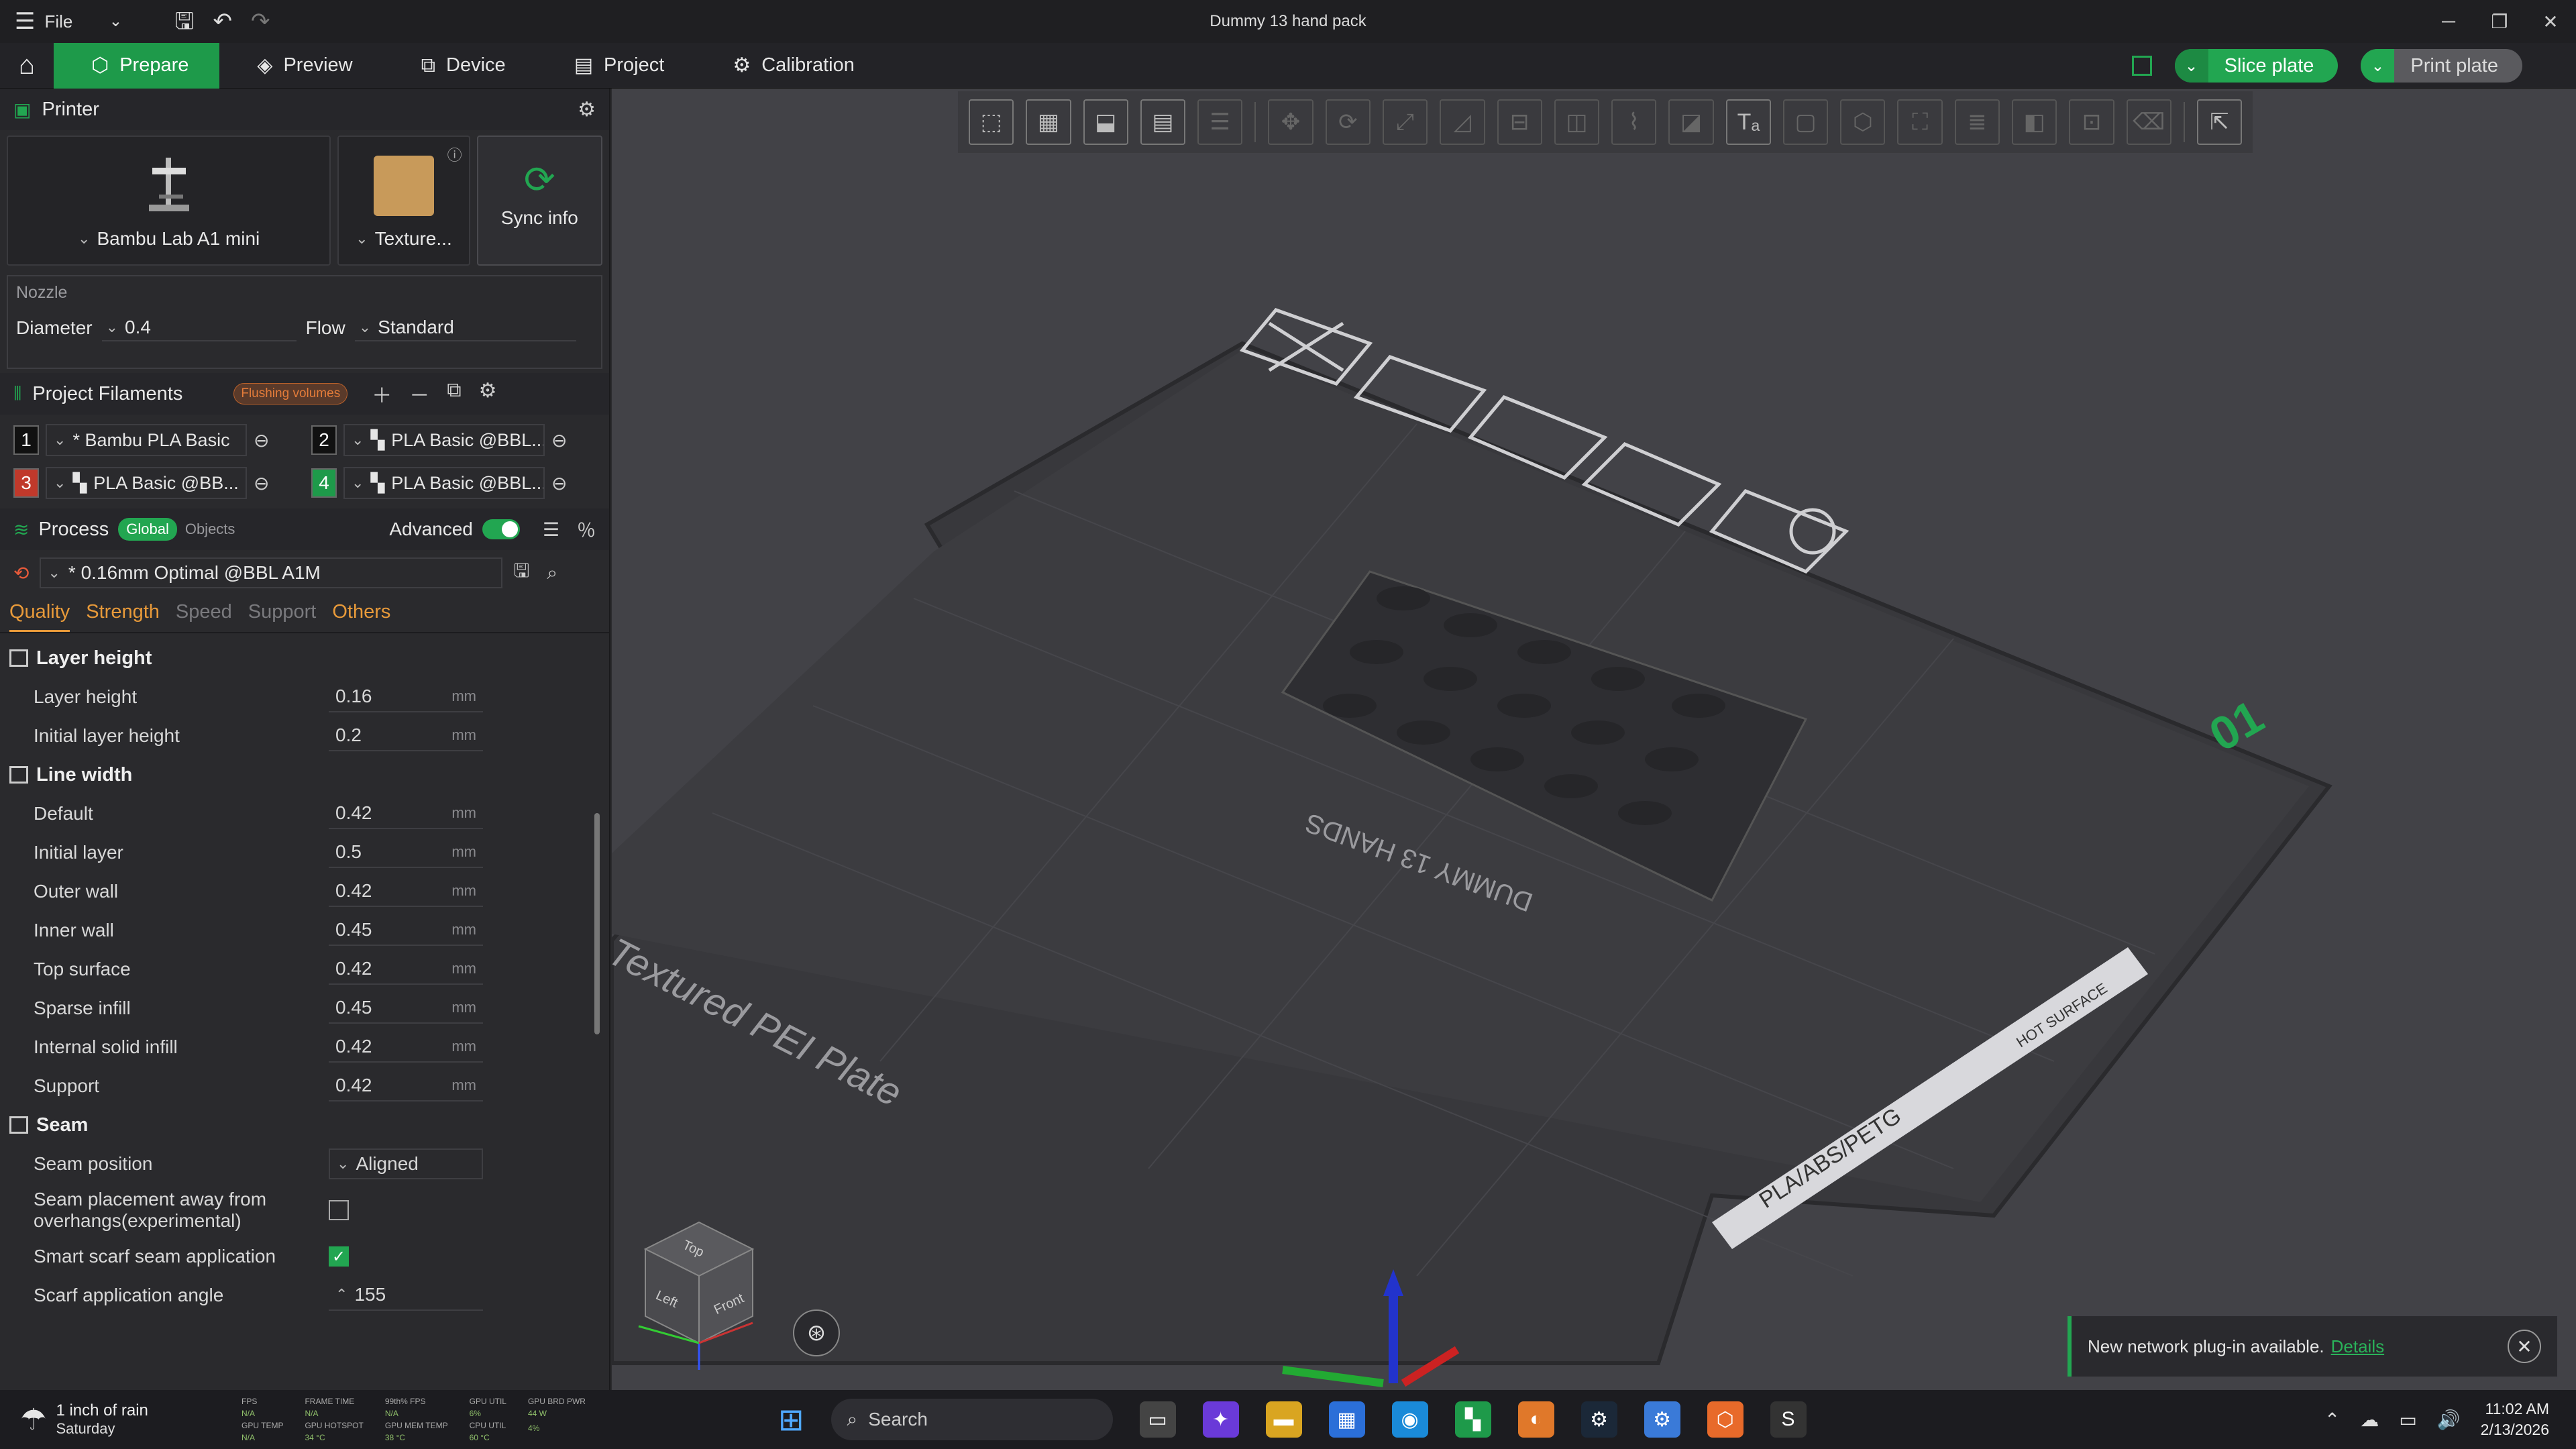 This screenshot has height=1449, width=2576. Describe the element at coordinates (1105, 122) in the screenshot. I see `auto-orient-icon: ⬓` at that location.